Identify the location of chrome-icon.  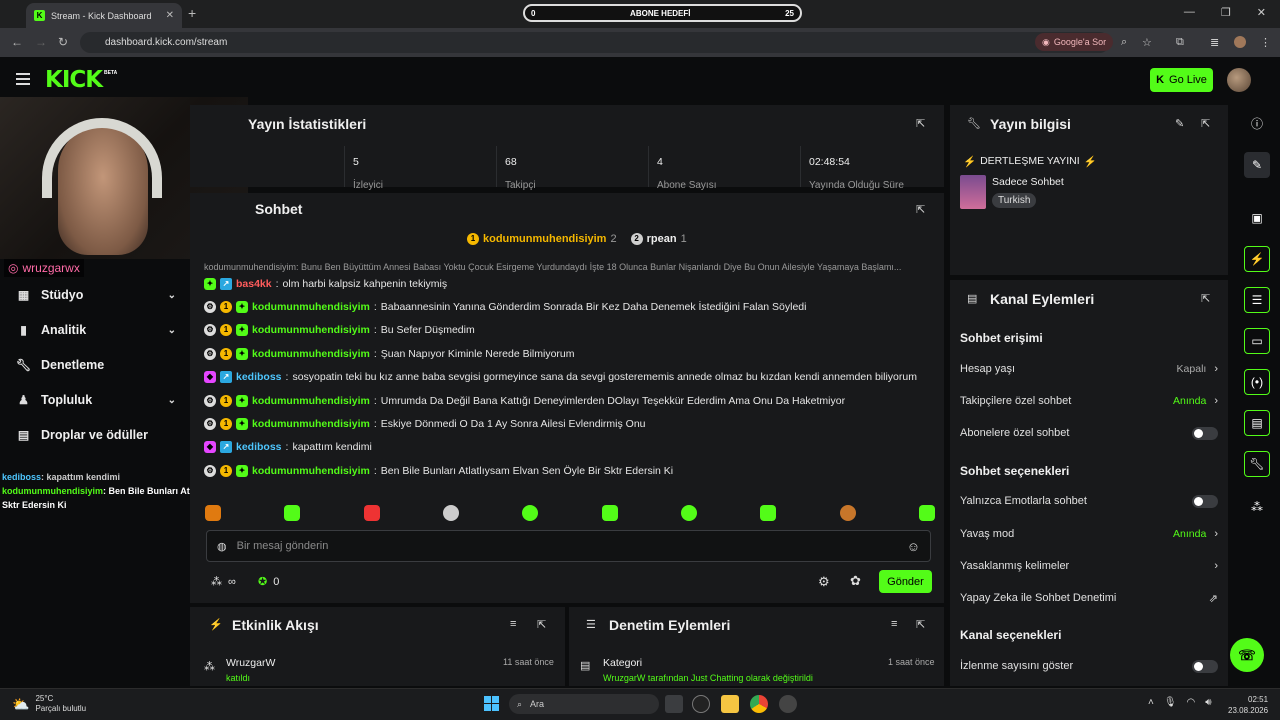
(759, 704).